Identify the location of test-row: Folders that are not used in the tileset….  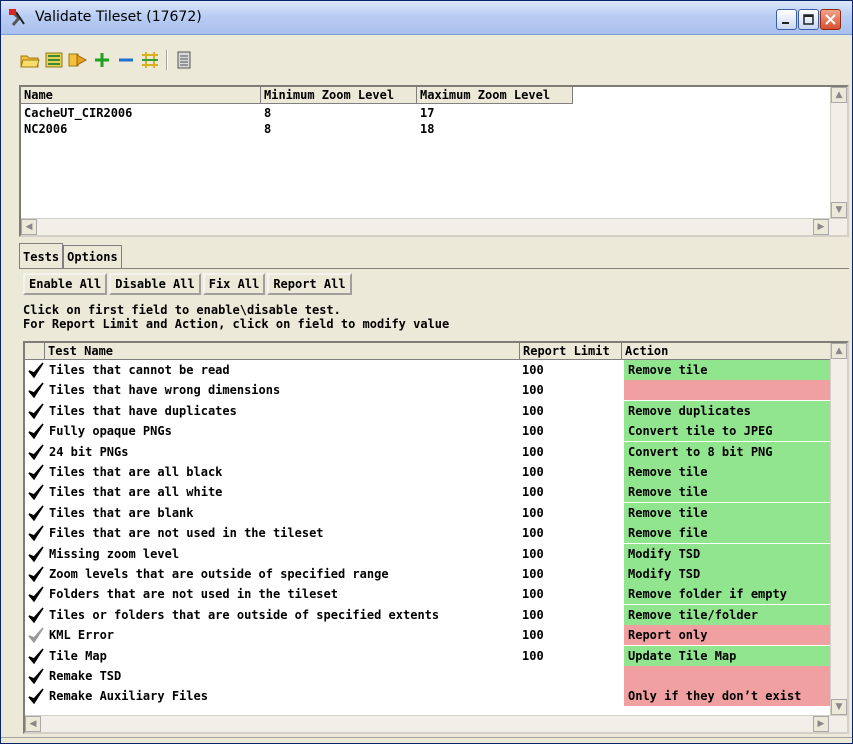
(432, 594).